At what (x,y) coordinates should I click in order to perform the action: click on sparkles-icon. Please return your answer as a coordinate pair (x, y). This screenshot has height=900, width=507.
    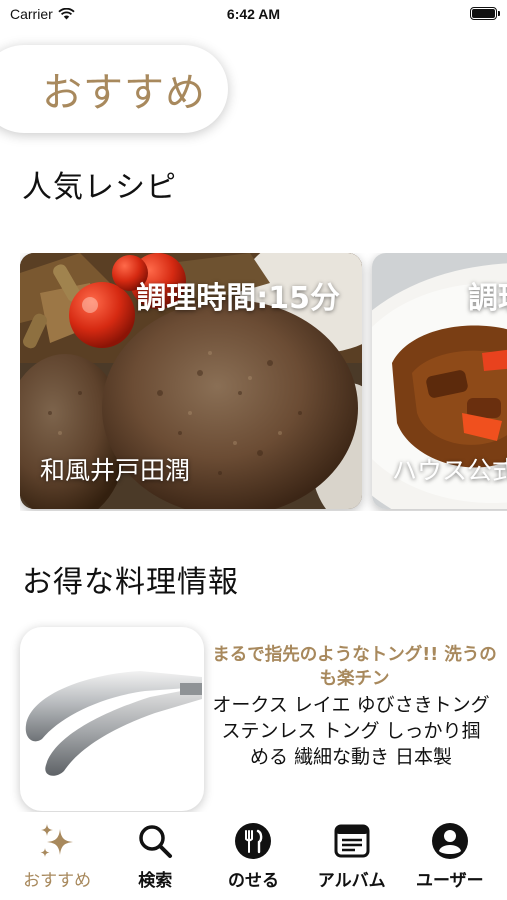
    Looking at the image, I should click on (57, 841).